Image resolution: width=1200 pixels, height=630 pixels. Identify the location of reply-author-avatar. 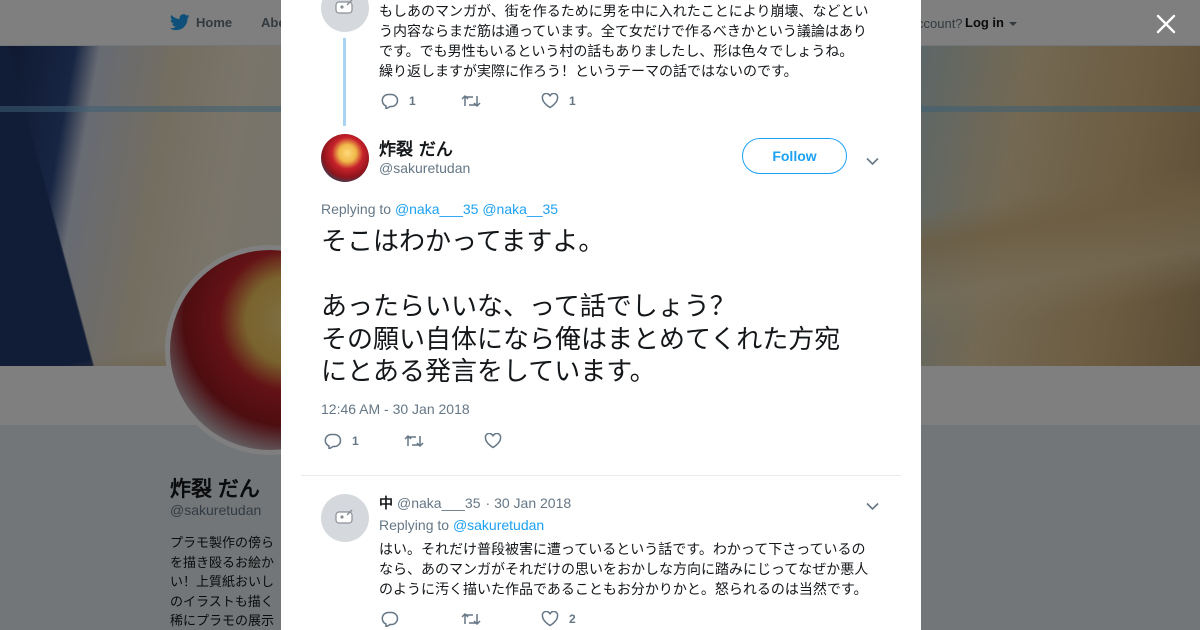
(345, 518).